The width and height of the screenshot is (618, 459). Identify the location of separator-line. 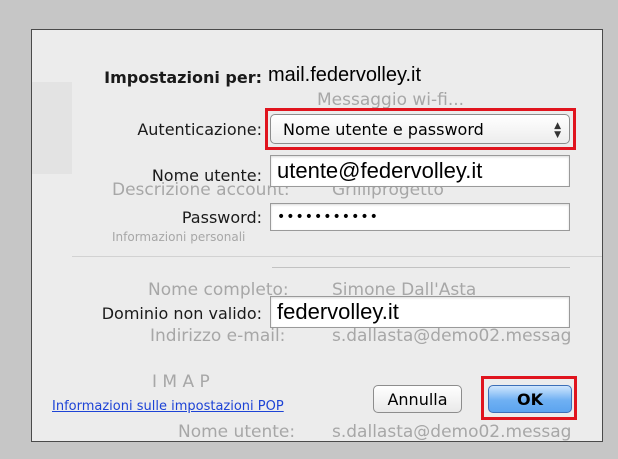
(421, 267).